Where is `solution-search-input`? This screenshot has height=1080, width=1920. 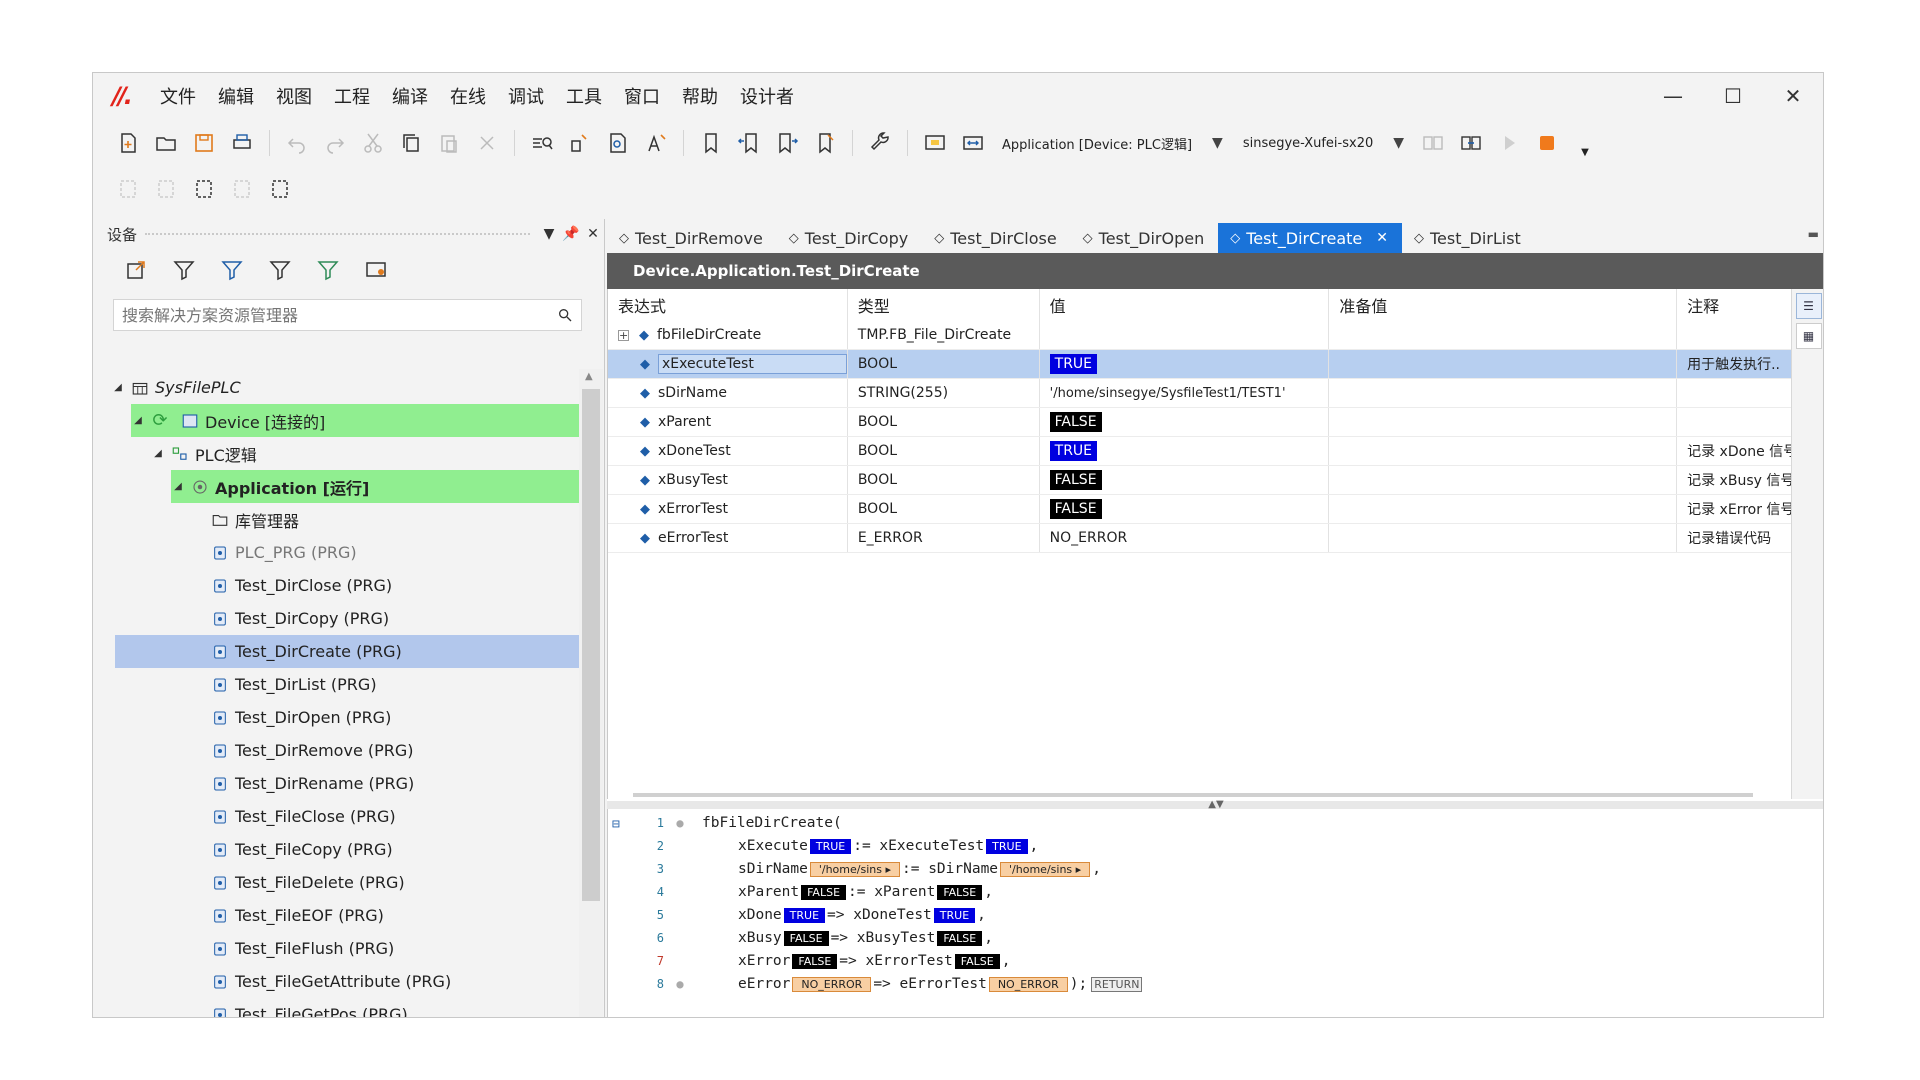 solution-search-input is located at coordinates (339, 315).